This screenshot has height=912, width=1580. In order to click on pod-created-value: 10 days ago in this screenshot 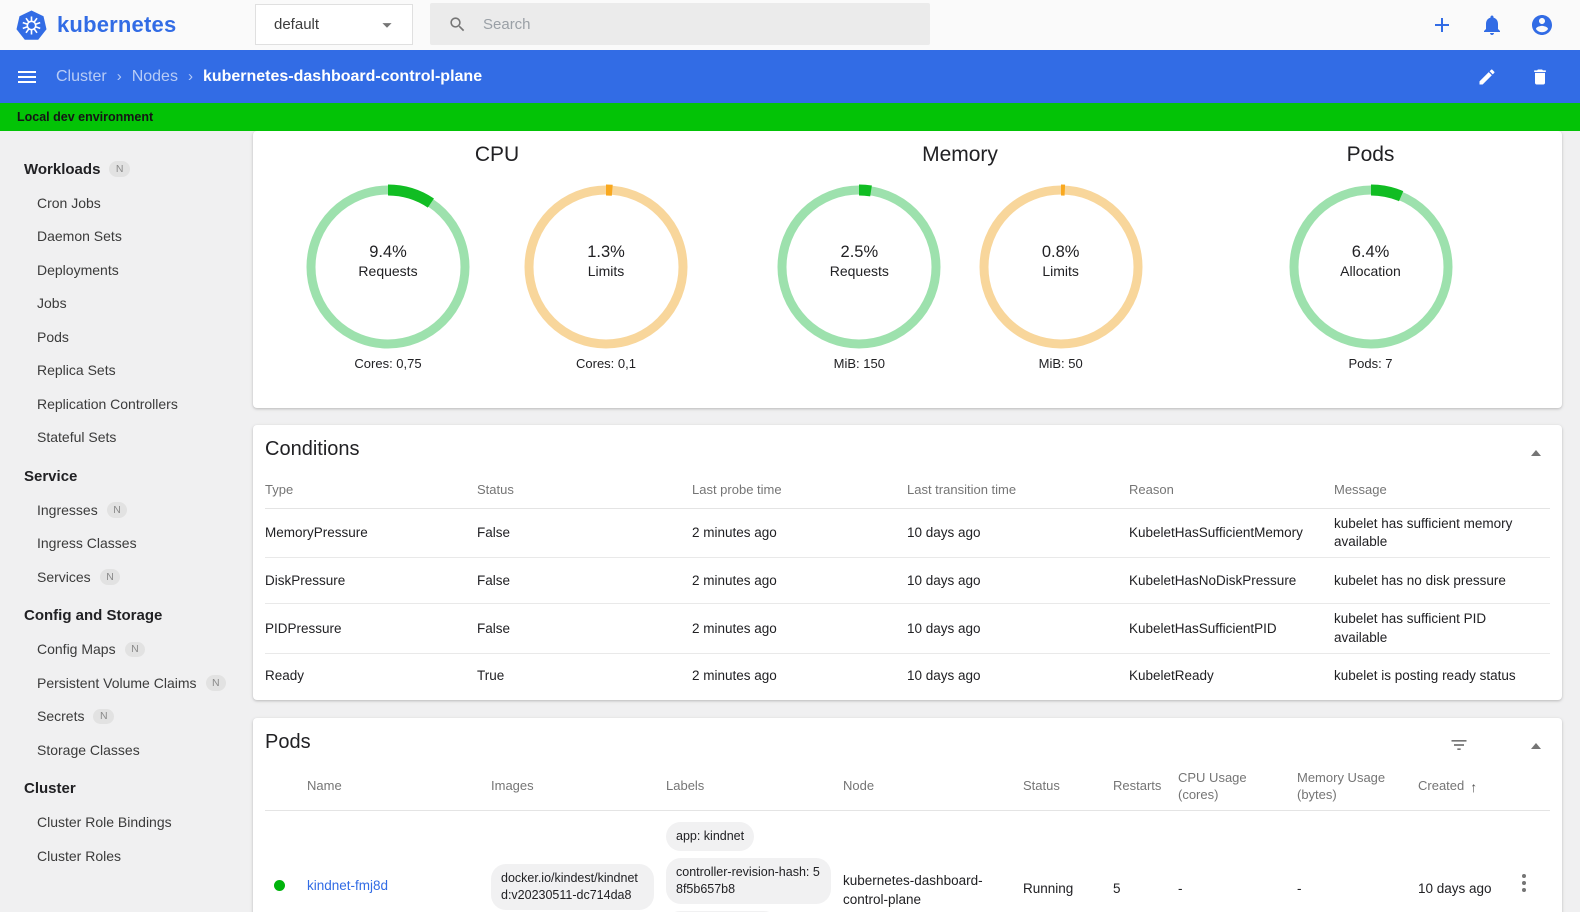, I will do `click(1455, 888)`.